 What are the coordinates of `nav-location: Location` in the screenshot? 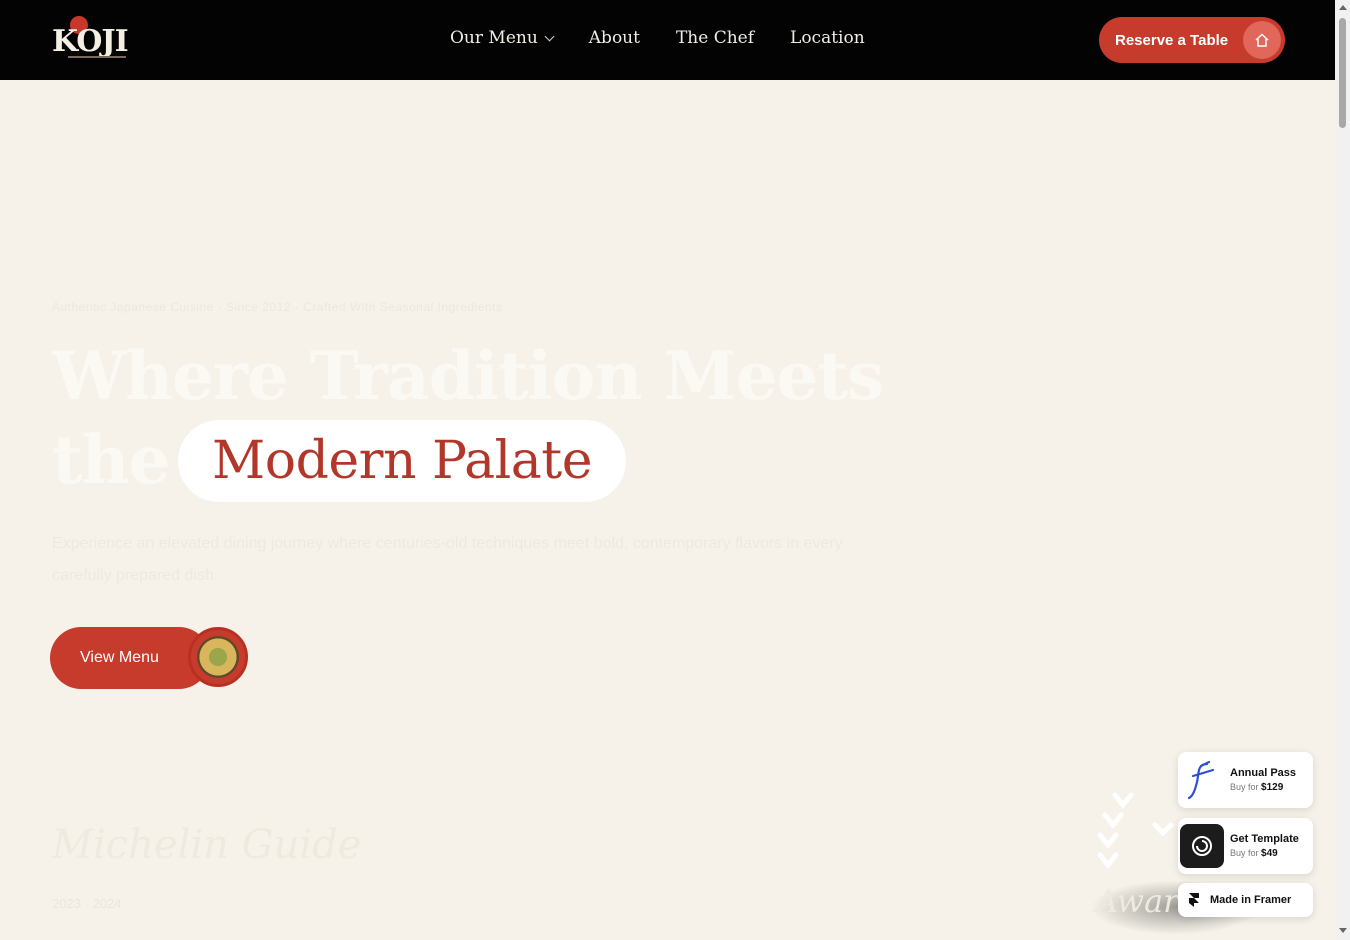 It's located at (827, 38).